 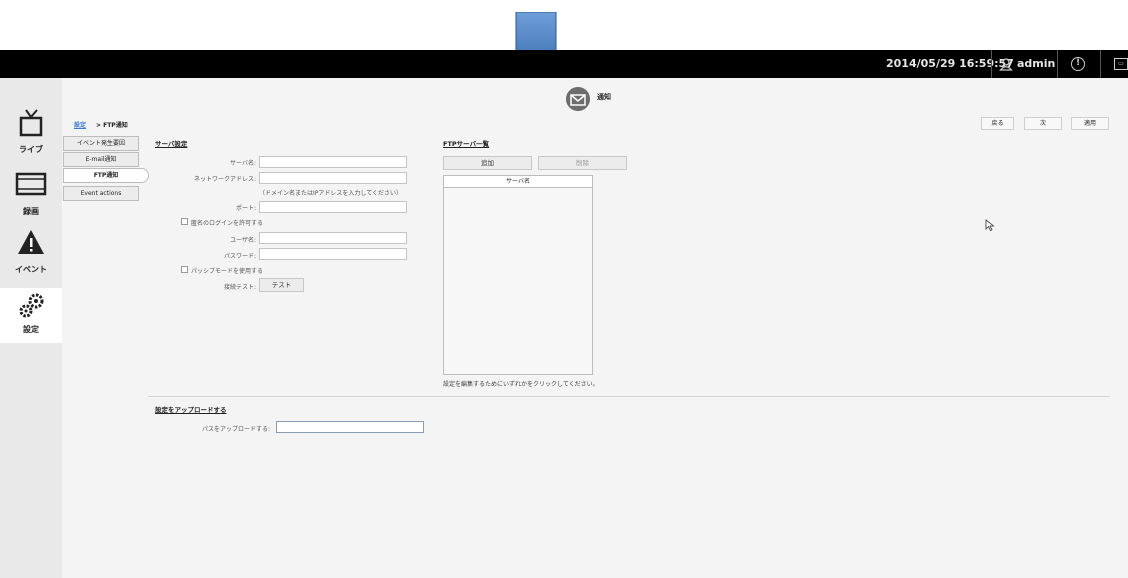 I want to click on nav-label-recording: 録画, so click(x=31, y=211).